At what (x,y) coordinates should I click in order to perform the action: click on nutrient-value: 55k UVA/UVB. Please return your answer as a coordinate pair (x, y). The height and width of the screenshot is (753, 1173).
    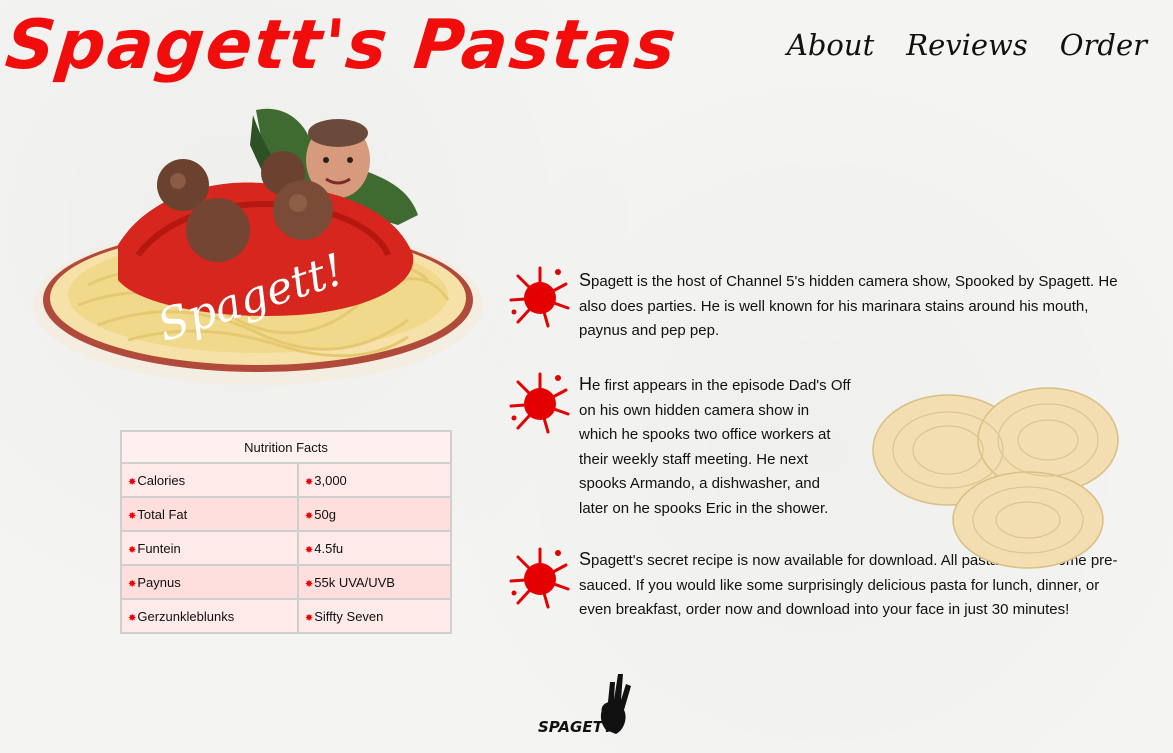
    Looking at the image, I should click on (354, 582).